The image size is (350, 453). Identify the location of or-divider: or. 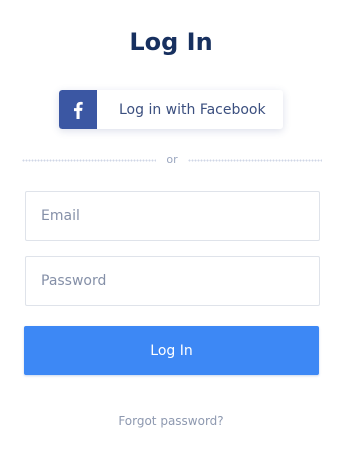
(172, 160).